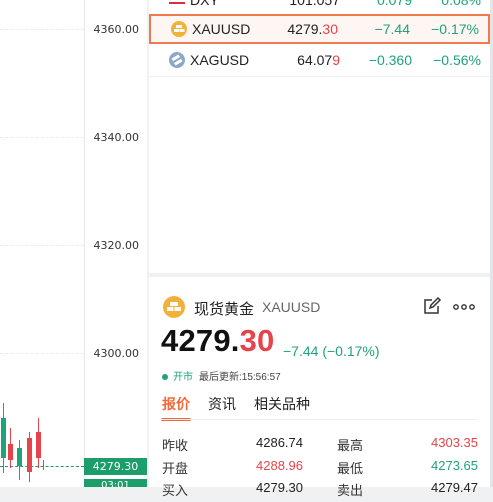  I want to click on price-value: 4279.30, so click(312, 29).